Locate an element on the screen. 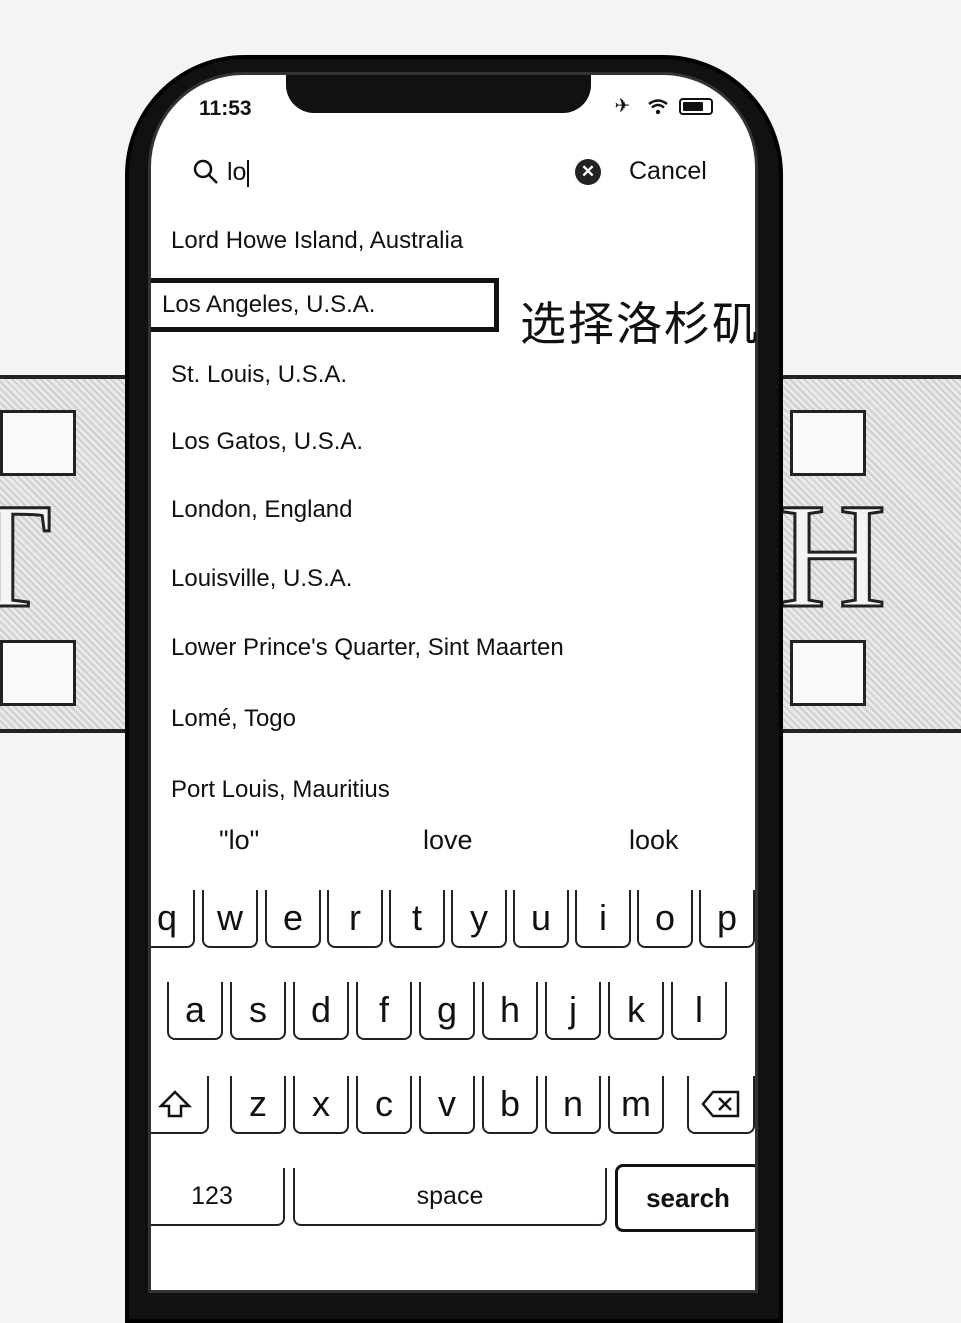 The height and width of the screenshot is (1323, 961). status-time: 11:53 is located at coordinates (225, 108).